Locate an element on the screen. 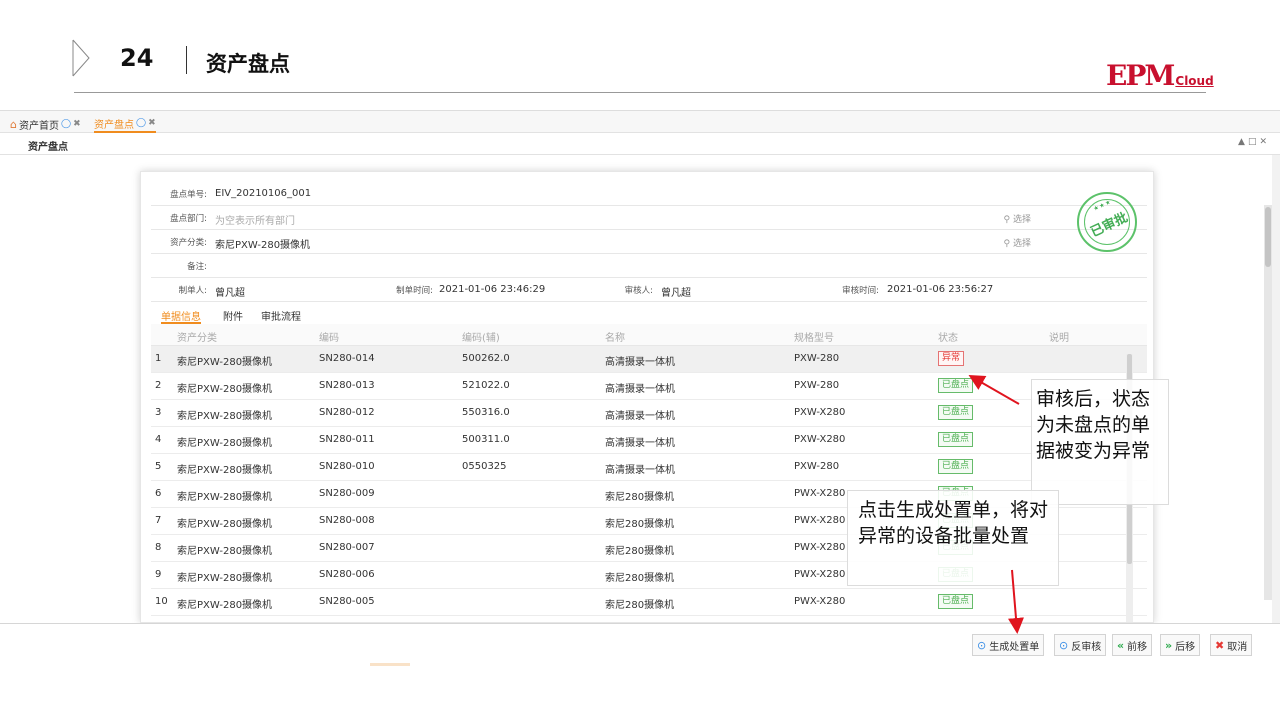 The width and height of the screenshot is (1280, 720). callout-generate-note: 点击生成处置单，将对异常的设备批量处置 is located at coordinates (953, 538).